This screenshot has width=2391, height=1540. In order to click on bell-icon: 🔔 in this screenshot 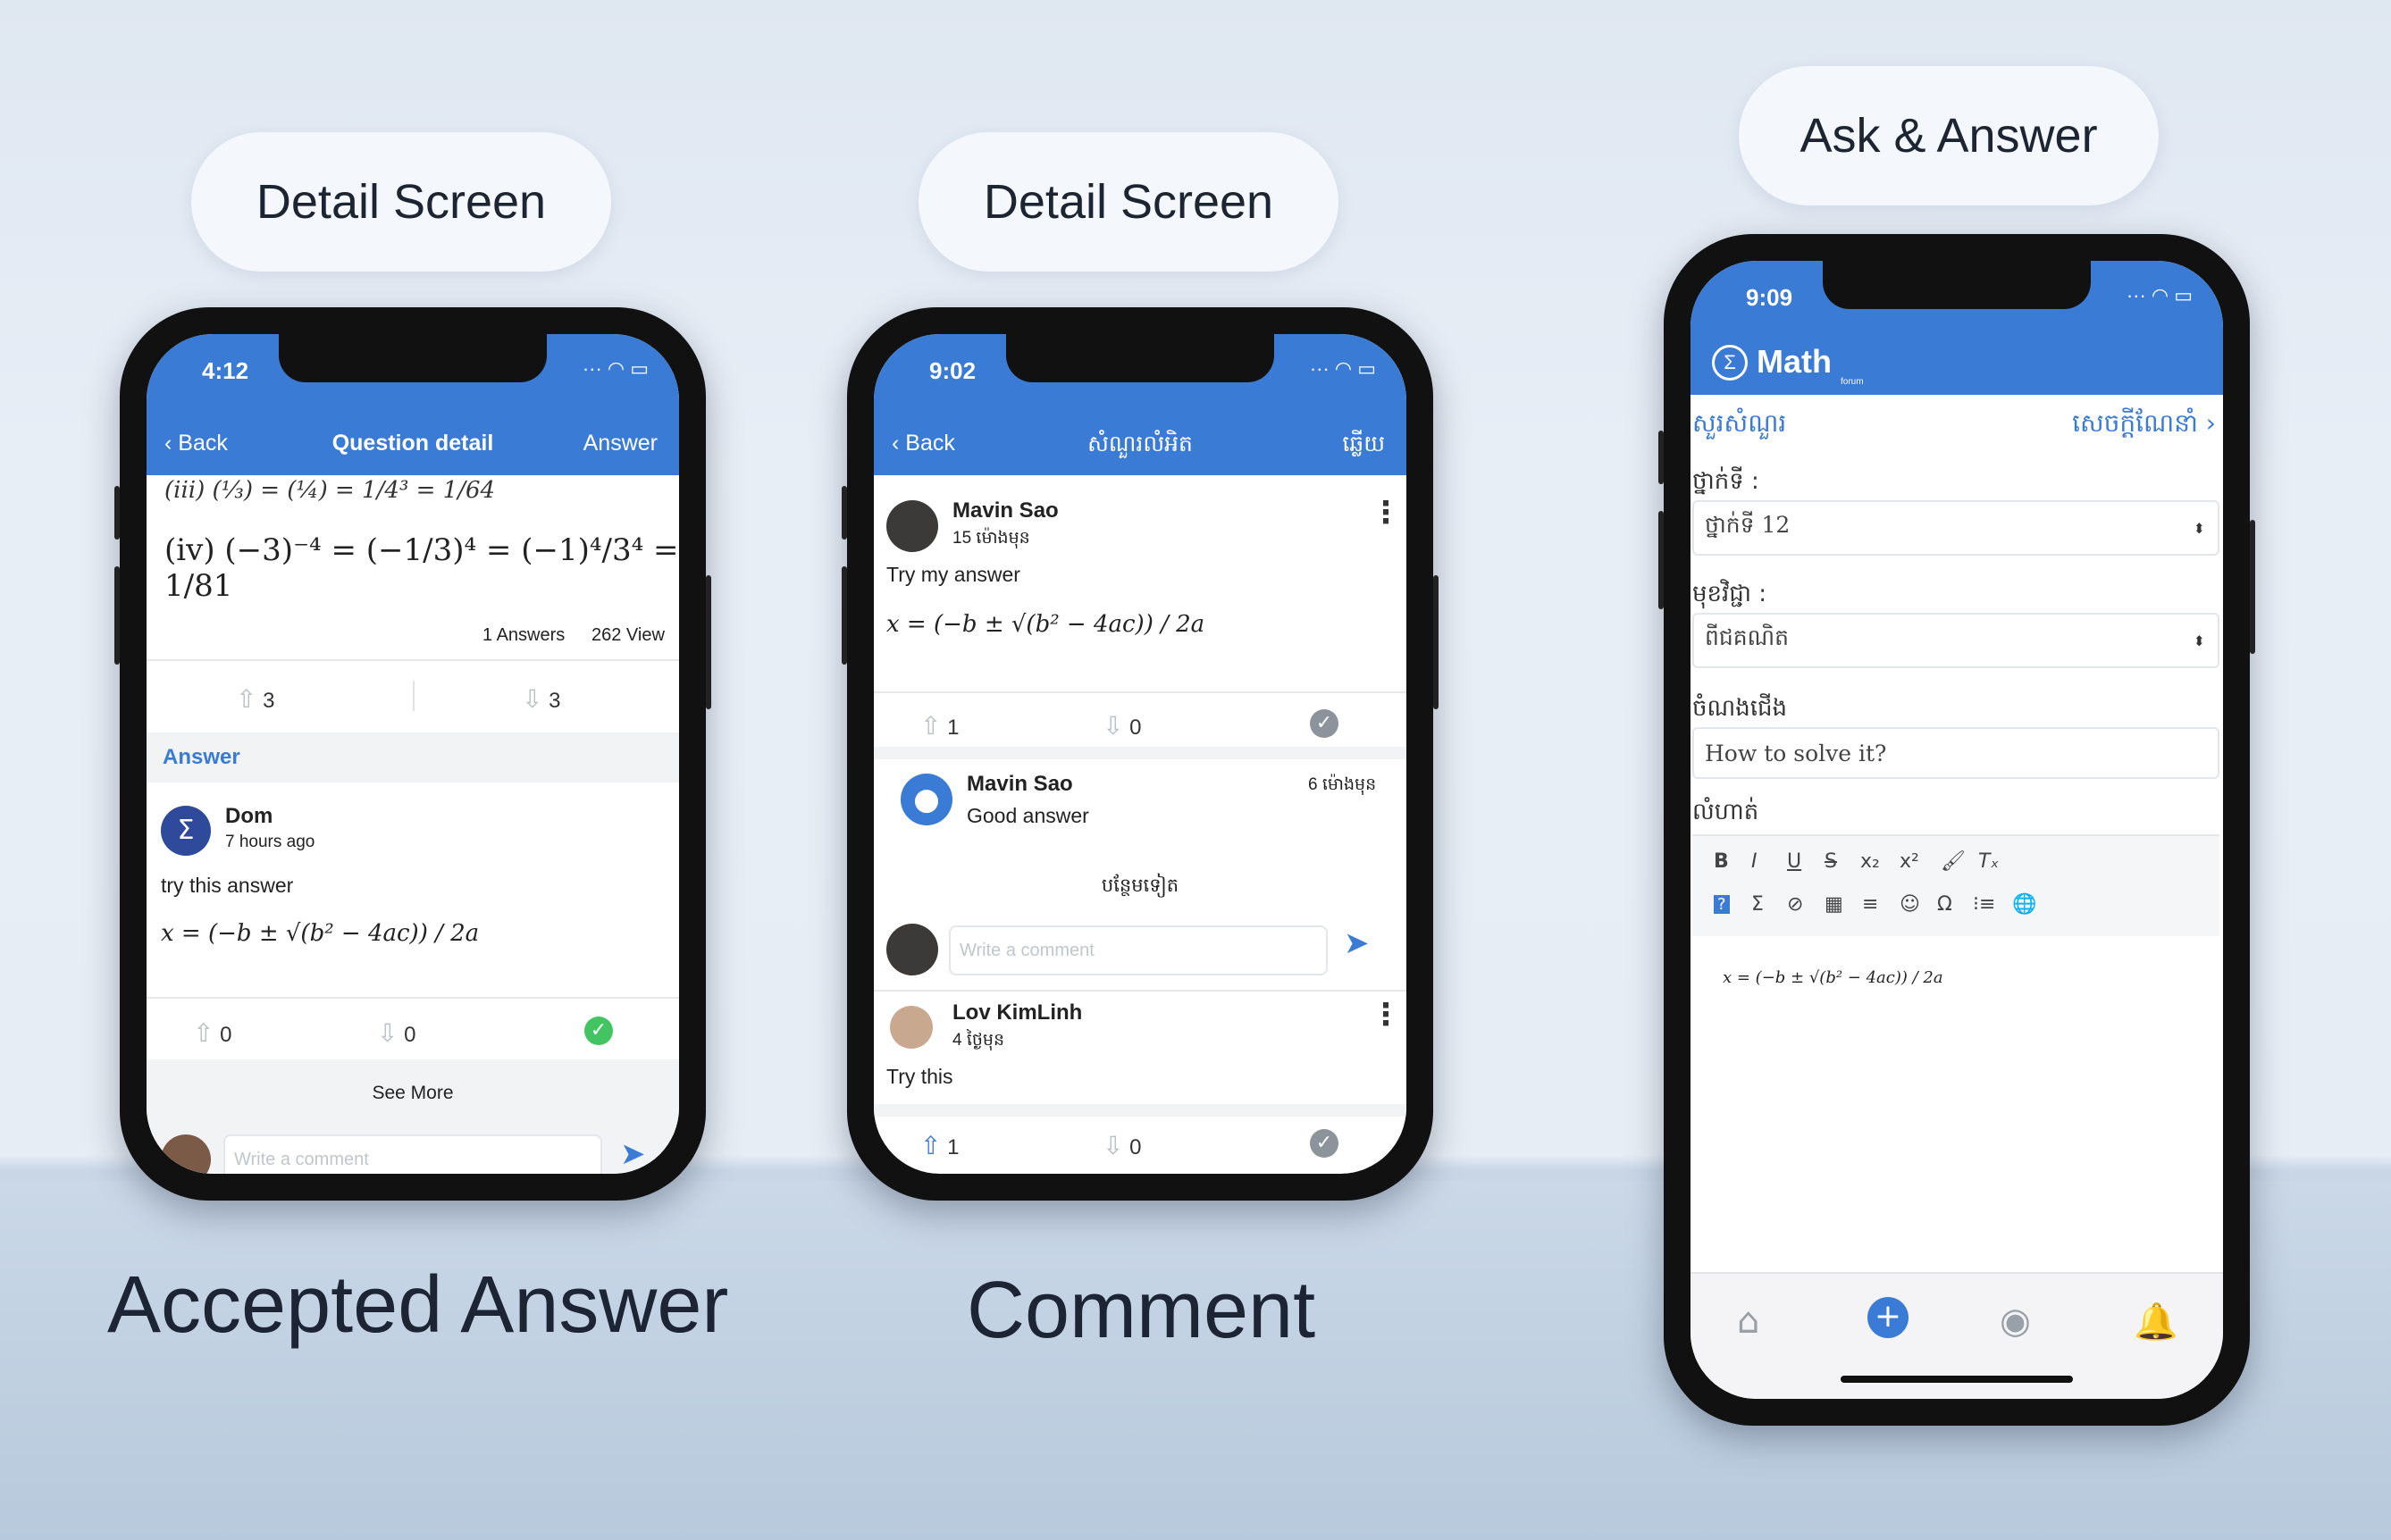, I will do `click(2156, 1322)`.